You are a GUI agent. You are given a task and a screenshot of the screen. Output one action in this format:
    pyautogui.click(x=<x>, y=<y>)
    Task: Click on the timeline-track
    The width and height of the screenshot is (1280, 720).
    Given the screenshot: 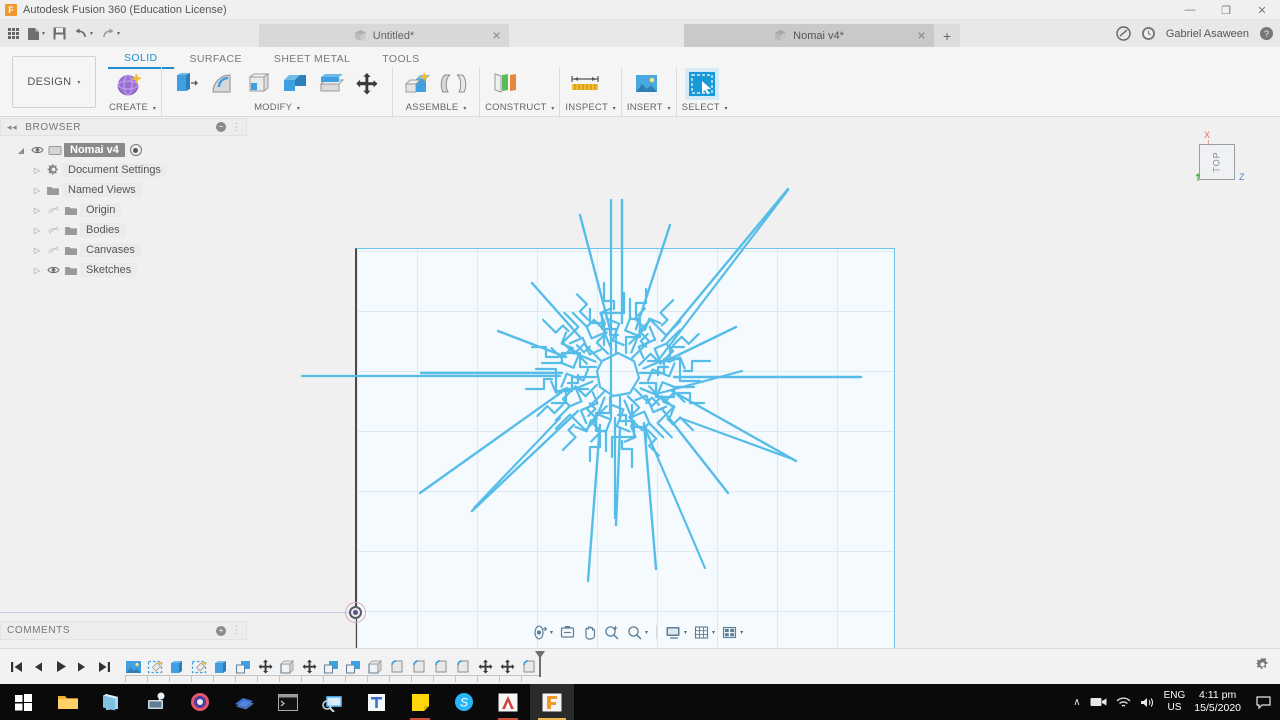 What is the action you would take?
    pyautogui.click(x=332, y=678)
    